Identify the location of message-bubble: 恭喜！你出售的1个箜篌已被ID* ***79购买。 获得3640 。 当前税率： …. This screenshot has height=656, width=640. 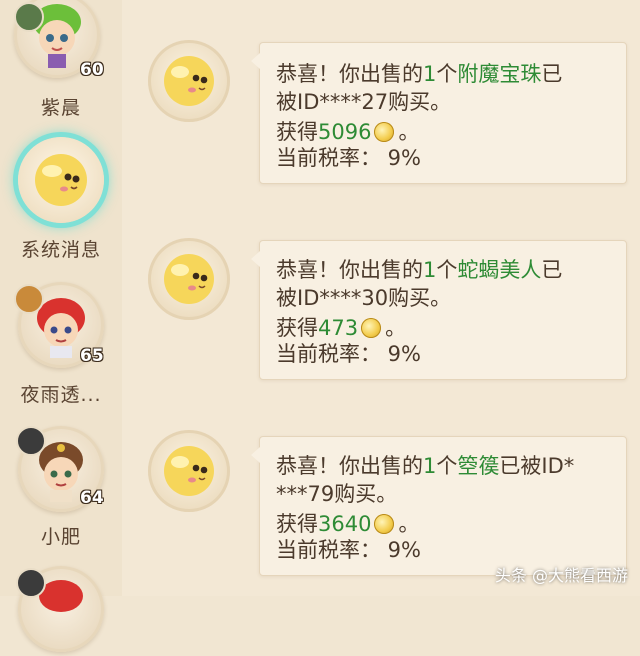
(439, 506).